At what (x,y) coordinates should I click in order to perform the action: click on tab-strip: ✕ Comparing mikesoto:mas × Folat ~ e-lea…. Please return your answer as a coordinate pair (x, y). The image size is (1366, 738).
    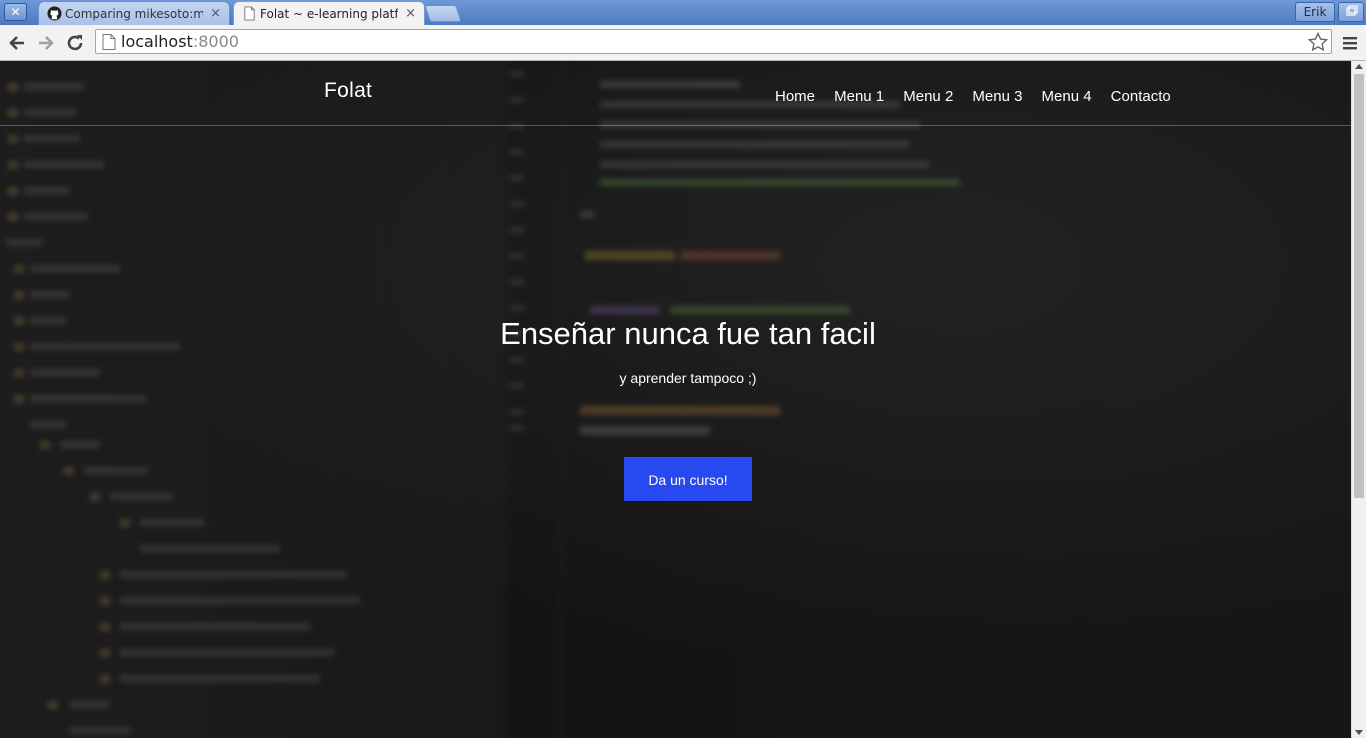
    Looking at the image, I should click on (683, 12).